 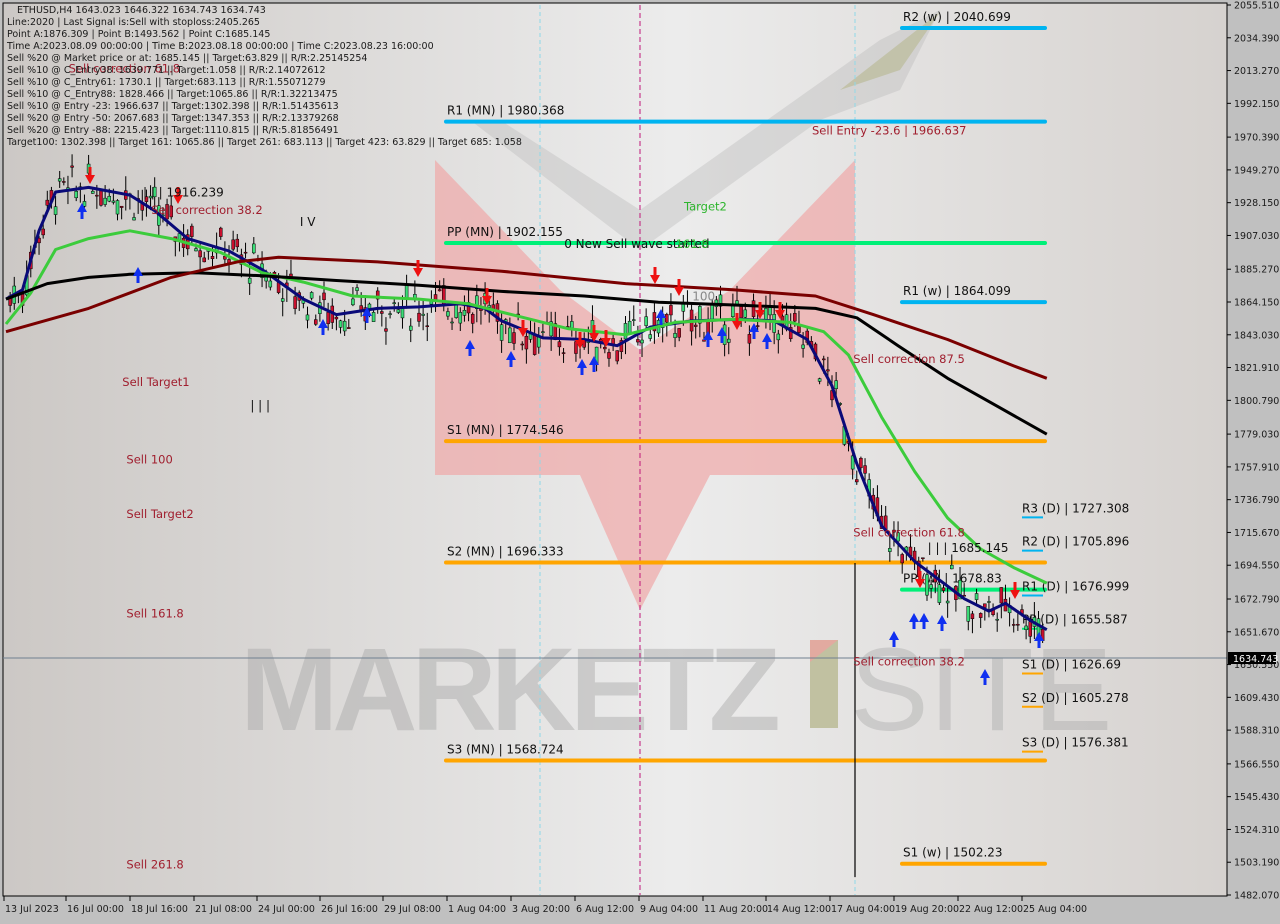 What do you see at coordinates (1075, 542) in the screenshot?
I see `daily-level-label: R2 (D) | 1705.896` at bounding box center [1075, 542].